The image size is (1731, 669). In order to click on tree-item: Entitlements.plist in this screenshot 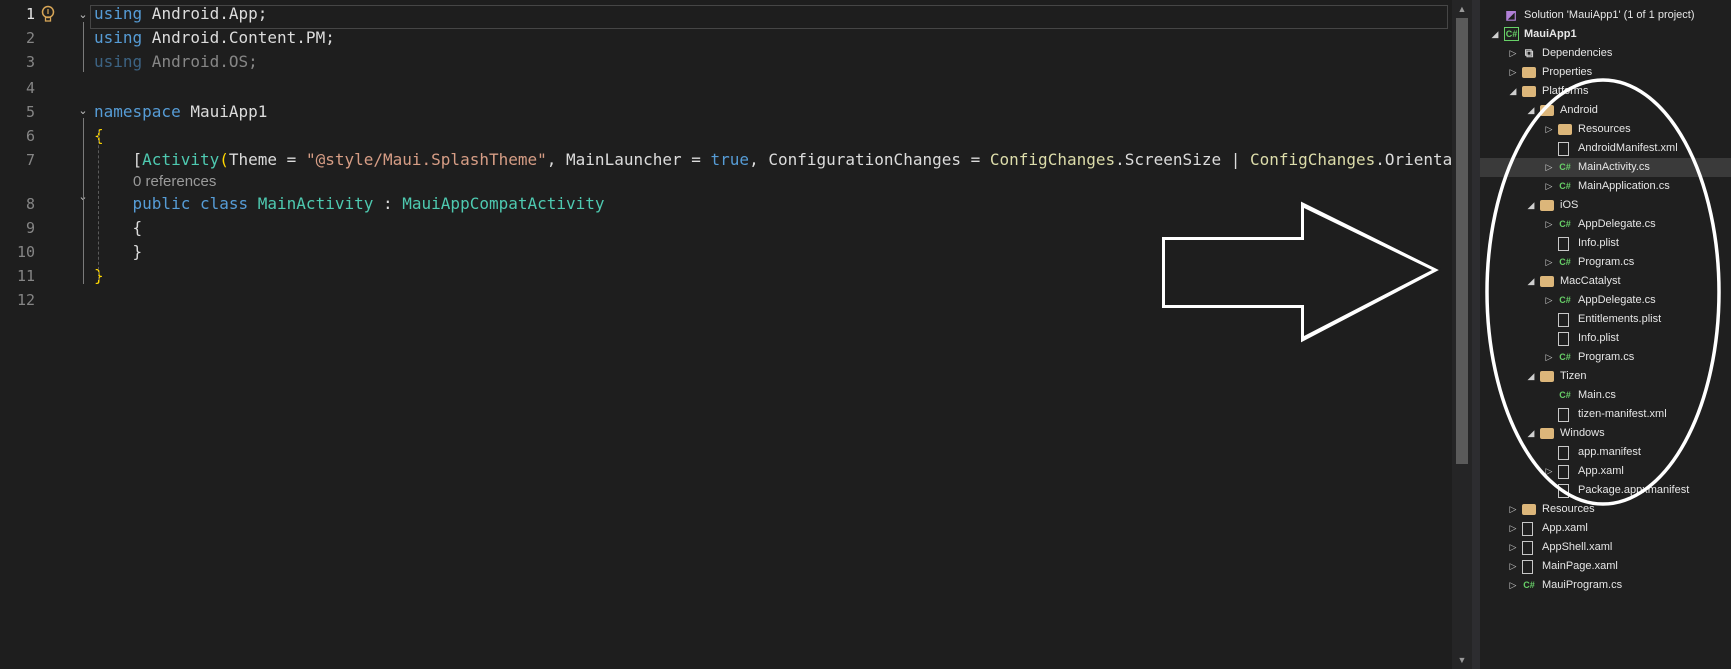, I will do `click(1605, 319)`.